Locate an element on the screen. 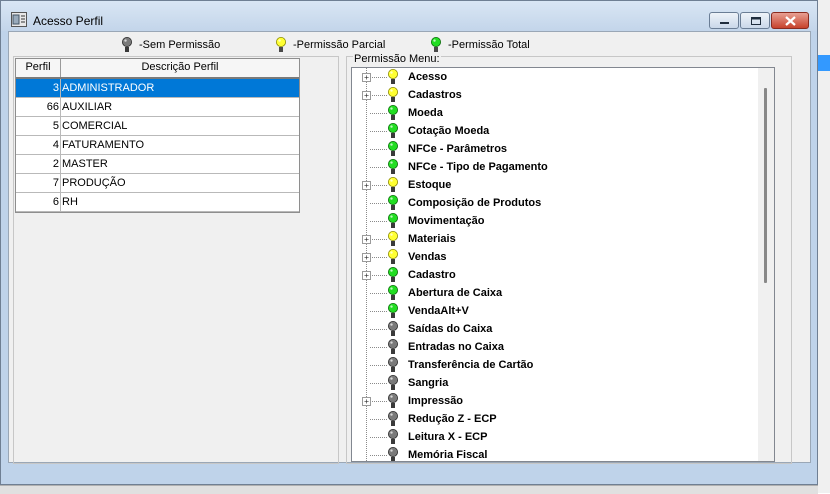  tree-item-label: Cotação Moeda is located at coordinates (449, 131).